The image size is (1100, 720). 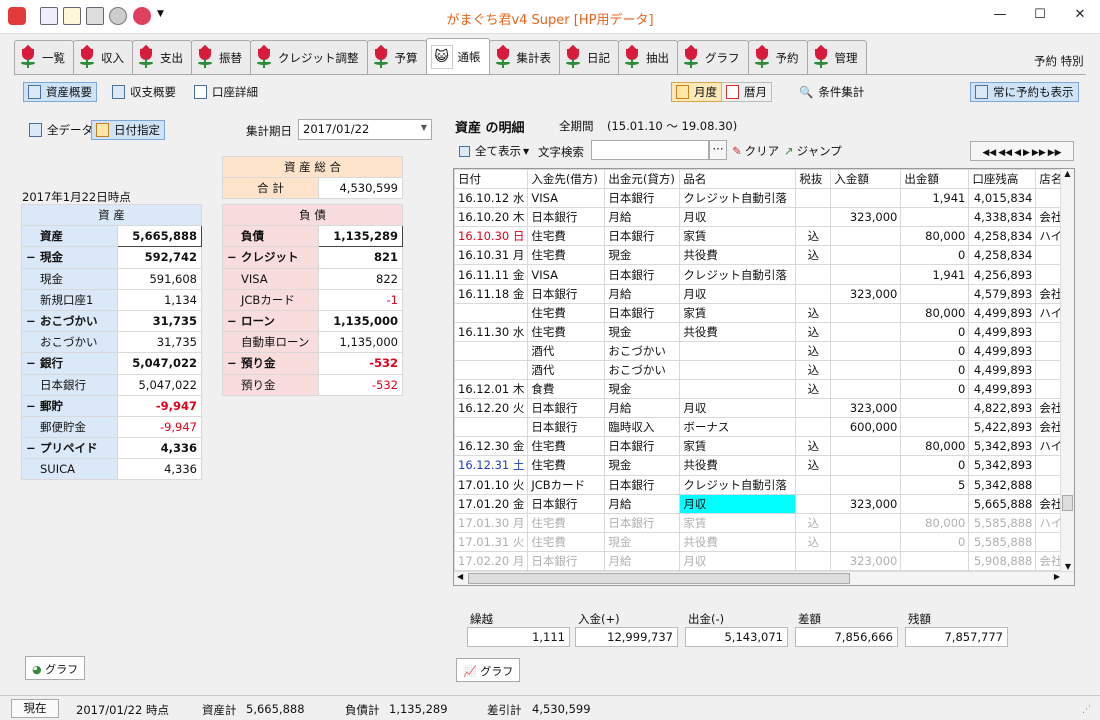 What do you see at coordinates (648, 57) in the screenshot?
I see `tab-9: 抽出` at bounding box center [648, 57].